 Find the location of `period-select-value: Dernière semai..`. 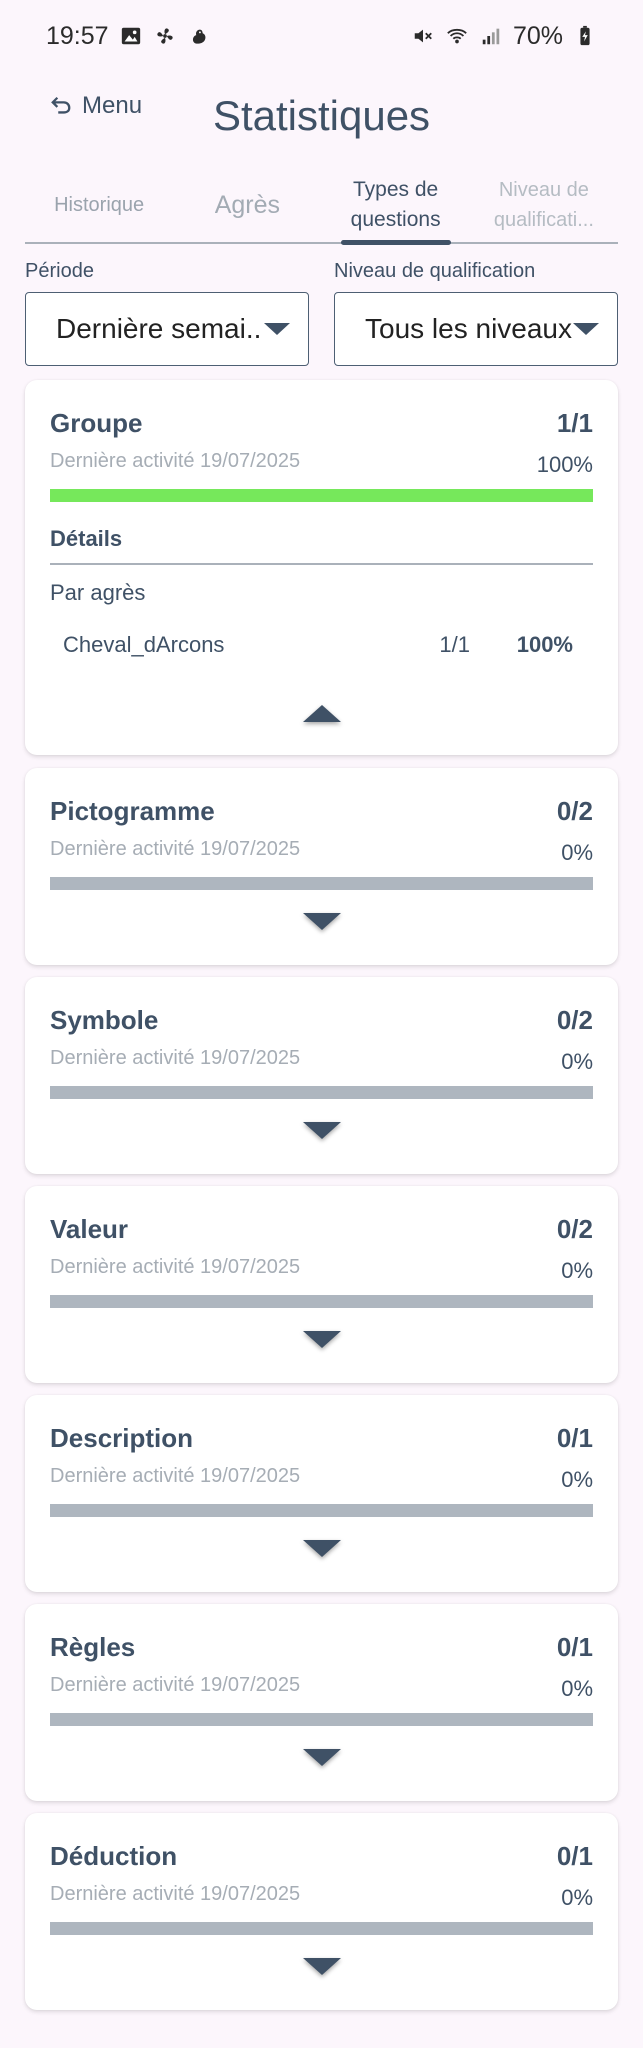

period-select-value: Dernière semai.. is located at coordinates (159, 328).